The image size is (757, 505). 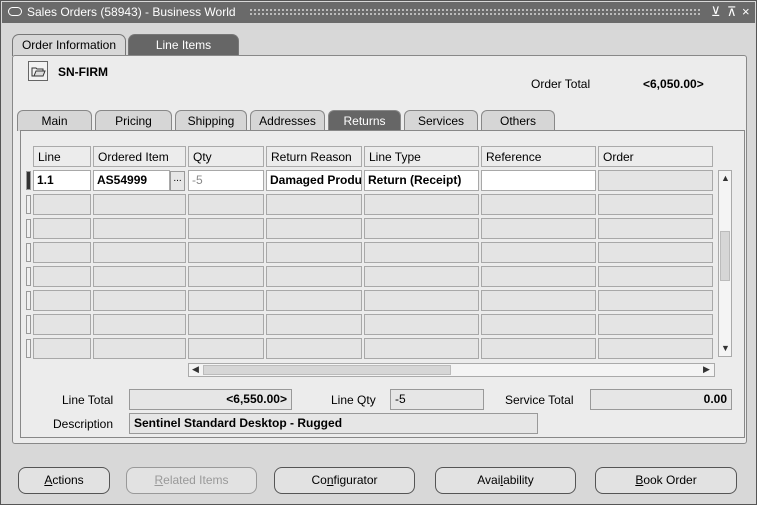 I want to click on column-header-ordered-item: Ordered Item, so click(x=139, y=156).